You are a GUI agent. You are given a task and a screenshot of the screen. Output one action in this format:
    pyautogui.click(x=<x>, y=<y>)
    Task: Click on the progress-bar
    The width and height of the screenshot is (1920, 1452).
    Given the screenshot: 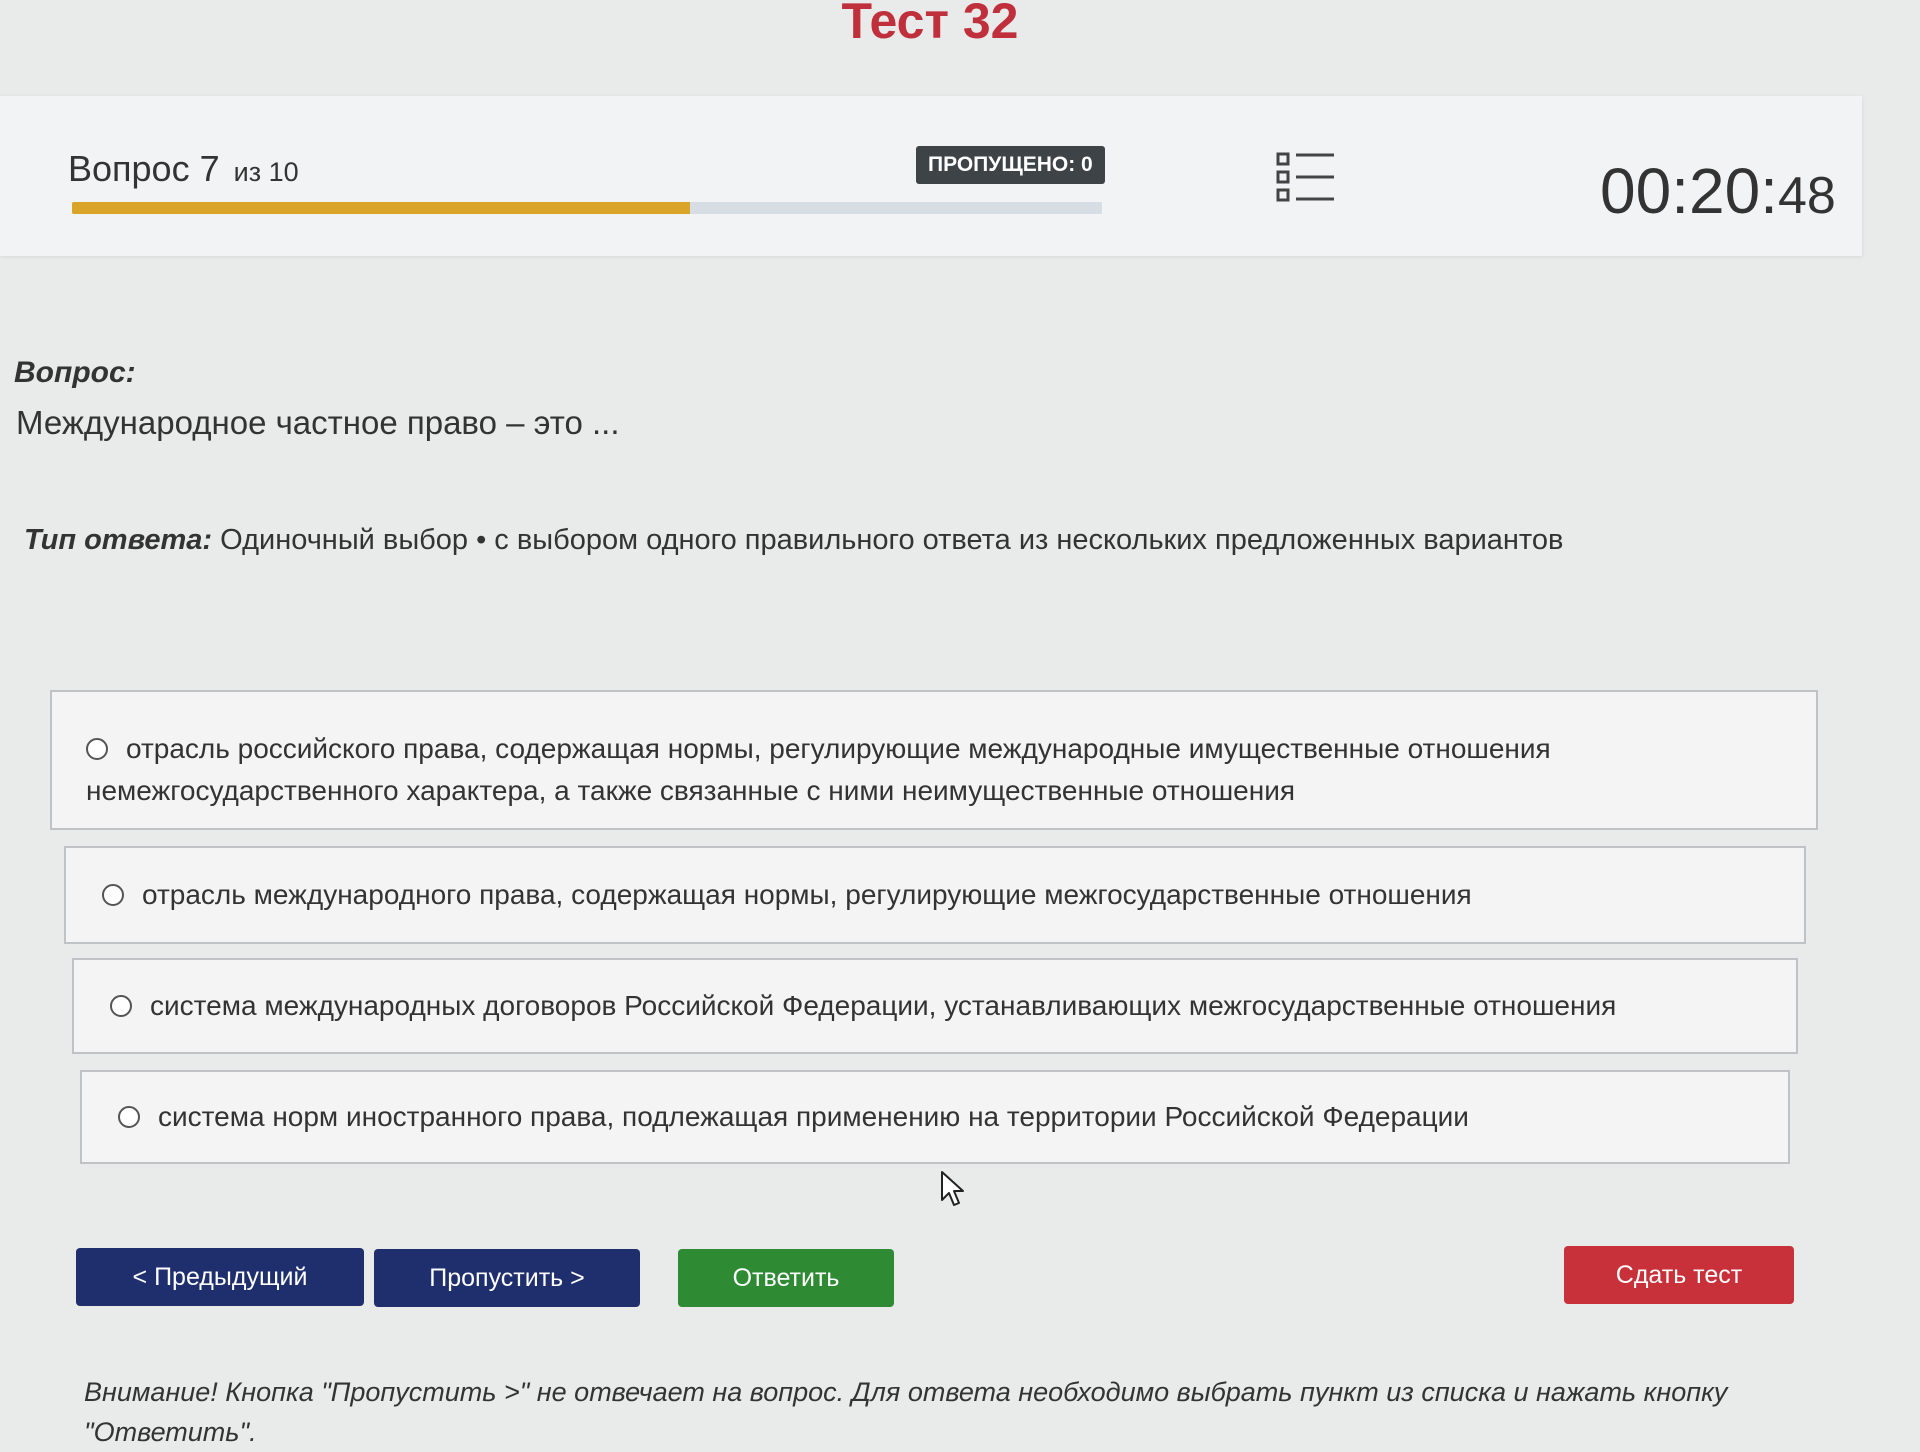 What is the action you would take?
    pyautogui.click(x=587, y=208)
    